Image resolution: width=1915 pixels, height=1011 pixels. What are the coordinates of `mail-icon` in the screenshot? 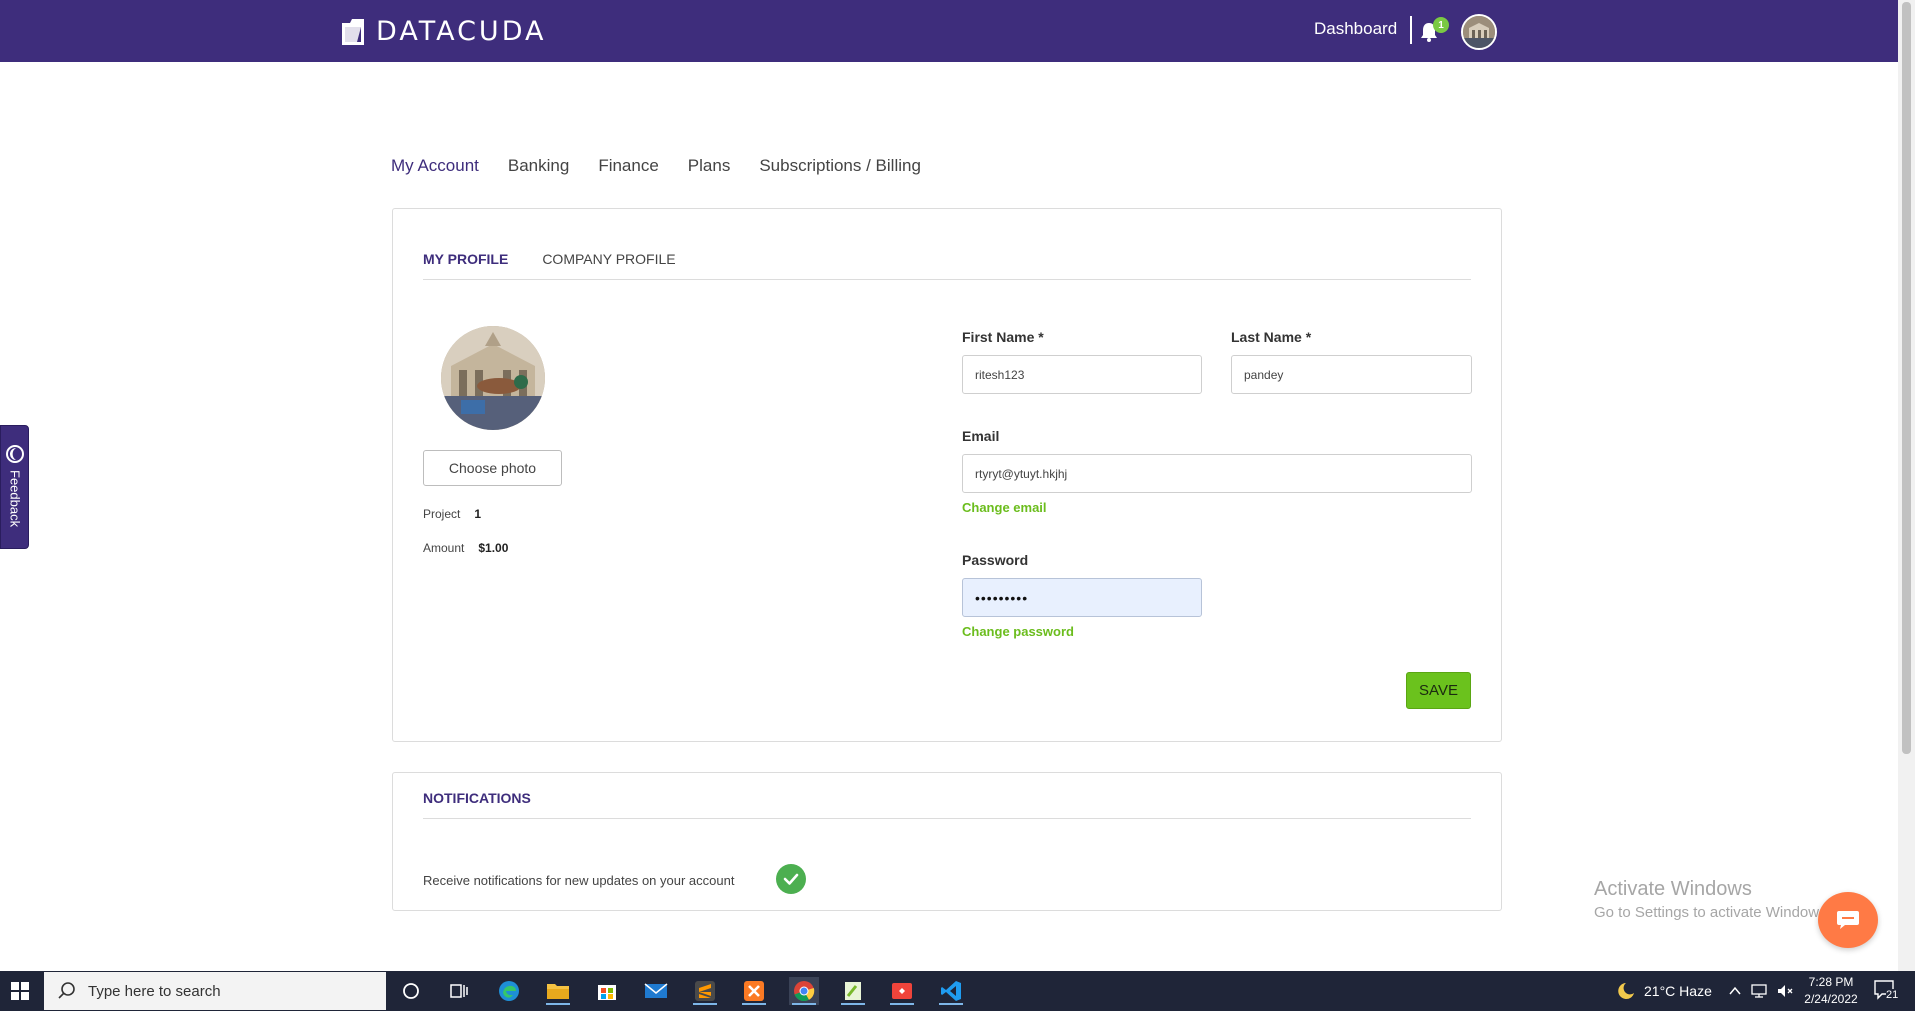 It's located at (656, 991).